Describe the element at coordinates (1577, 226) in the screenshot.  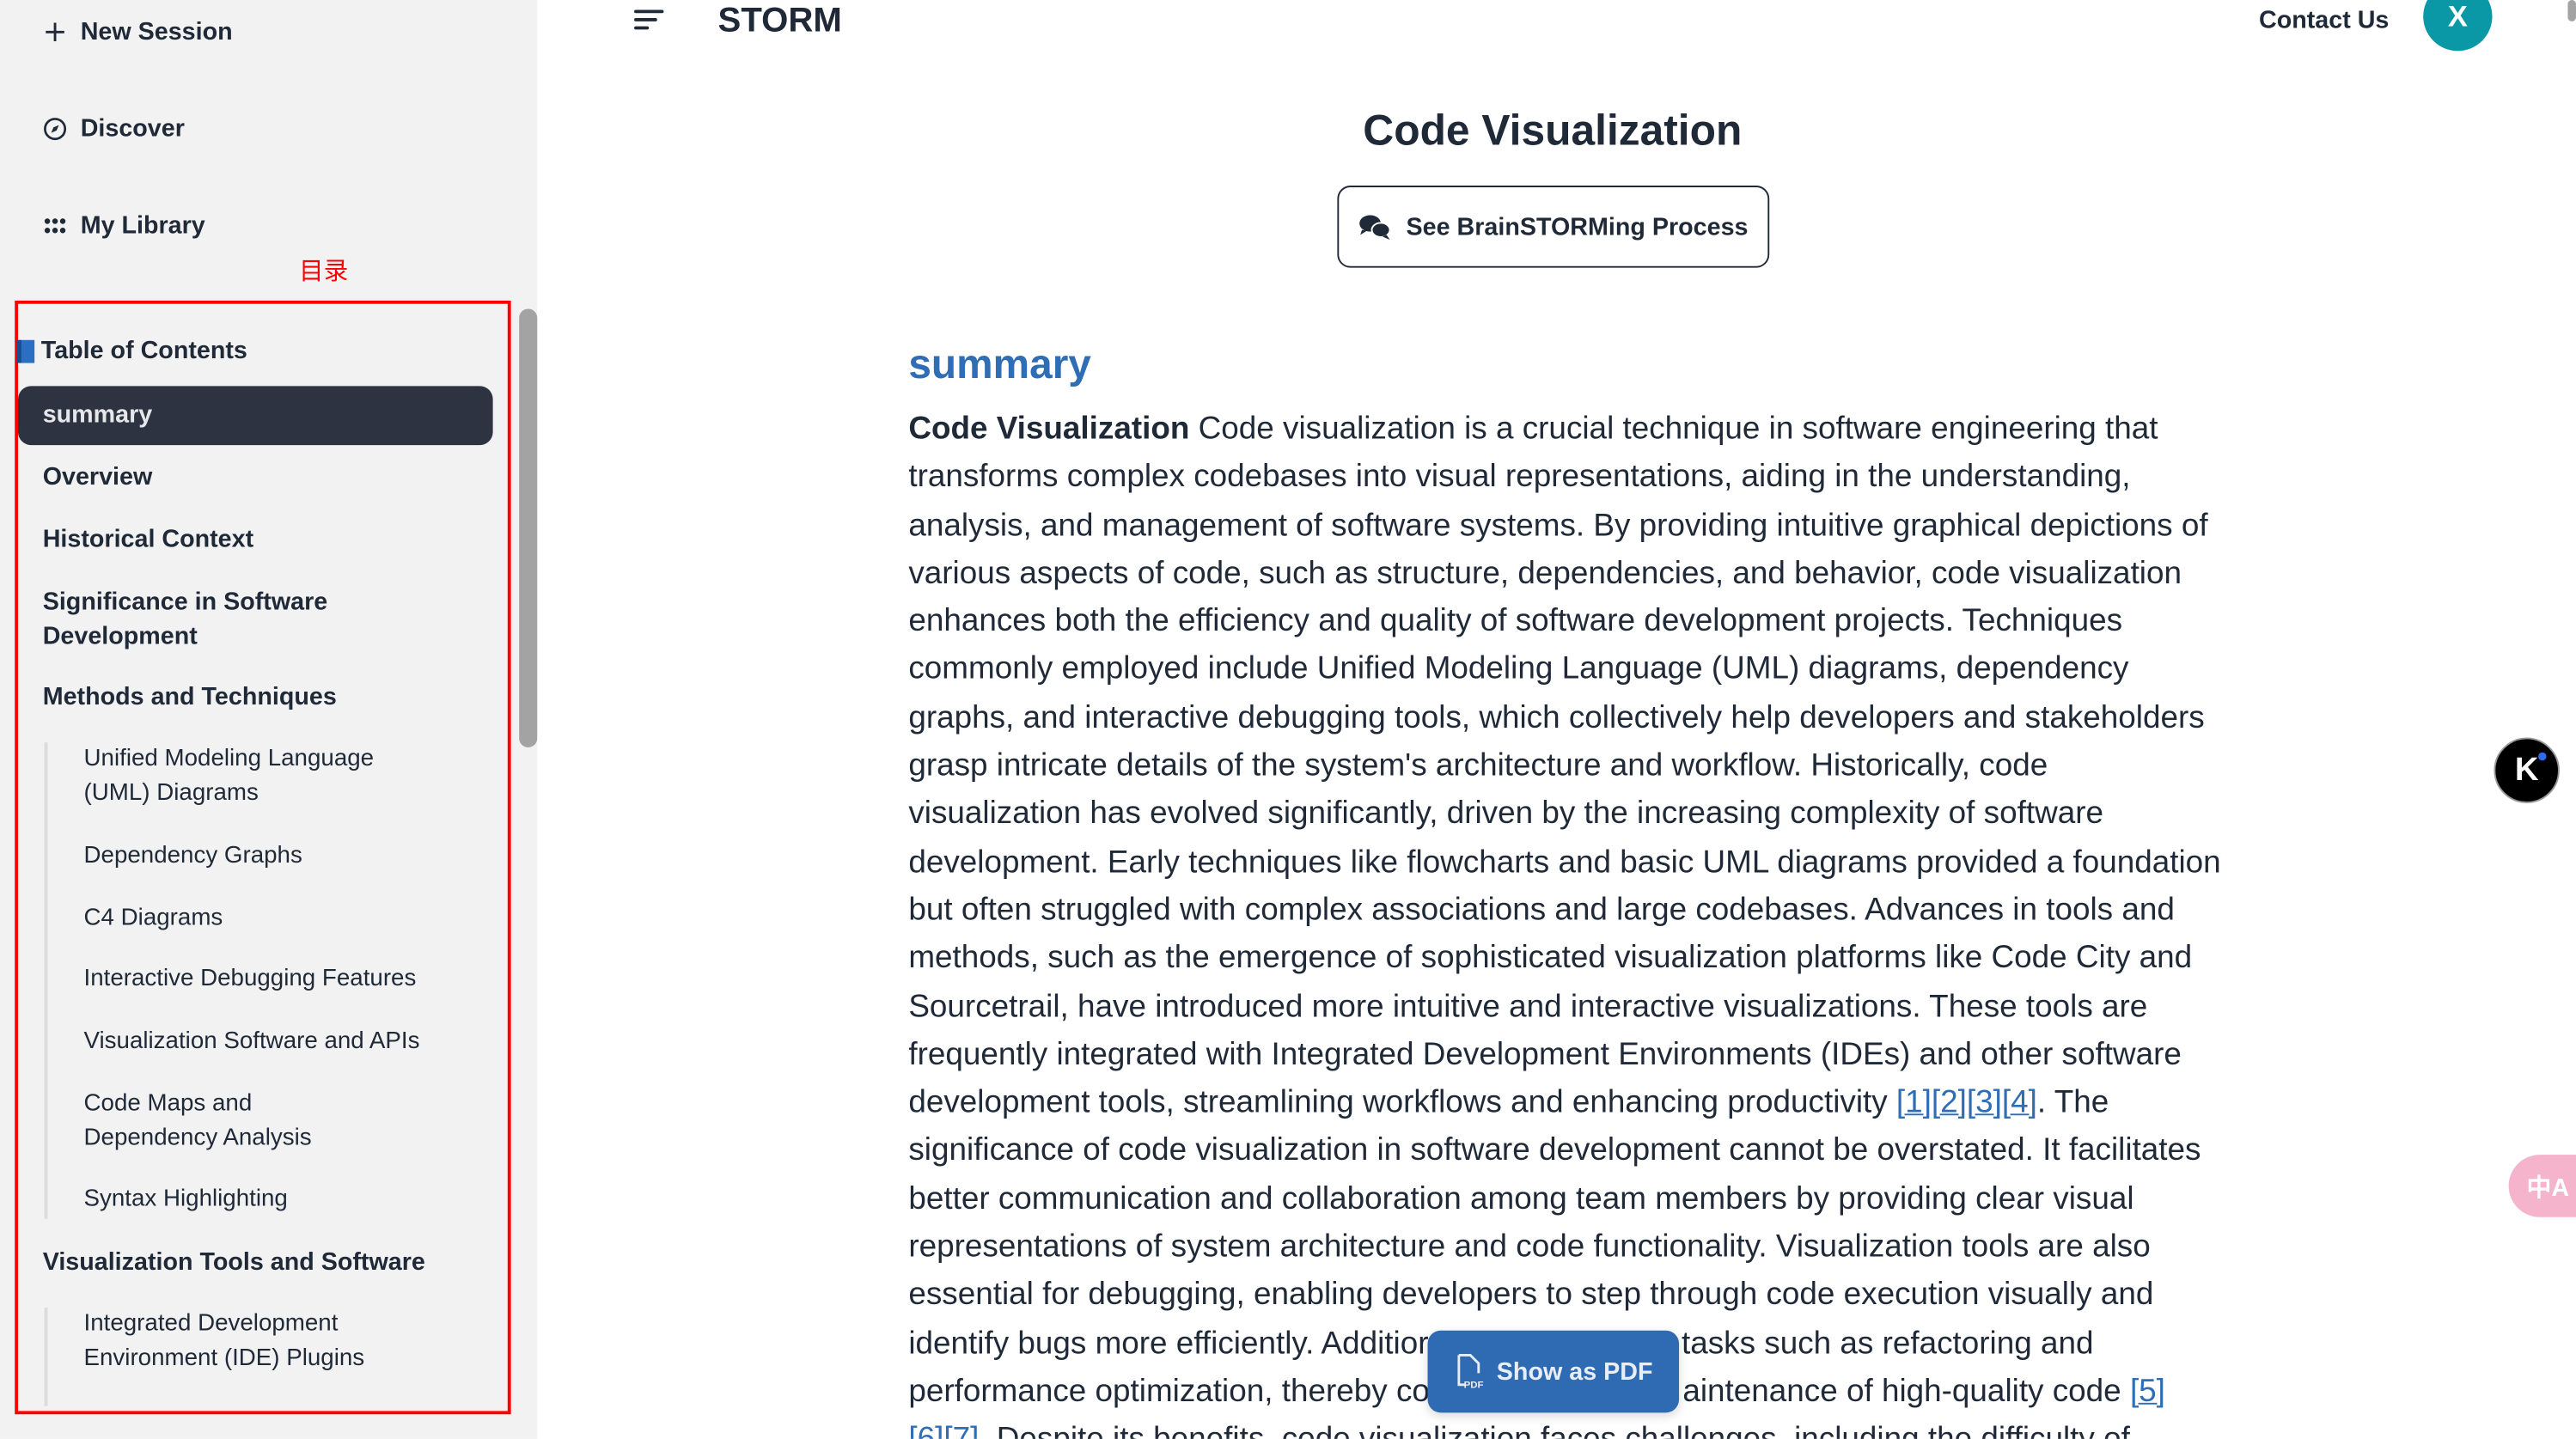
I see `brainstorming-label: See BrainSTORMing Process` at that location.